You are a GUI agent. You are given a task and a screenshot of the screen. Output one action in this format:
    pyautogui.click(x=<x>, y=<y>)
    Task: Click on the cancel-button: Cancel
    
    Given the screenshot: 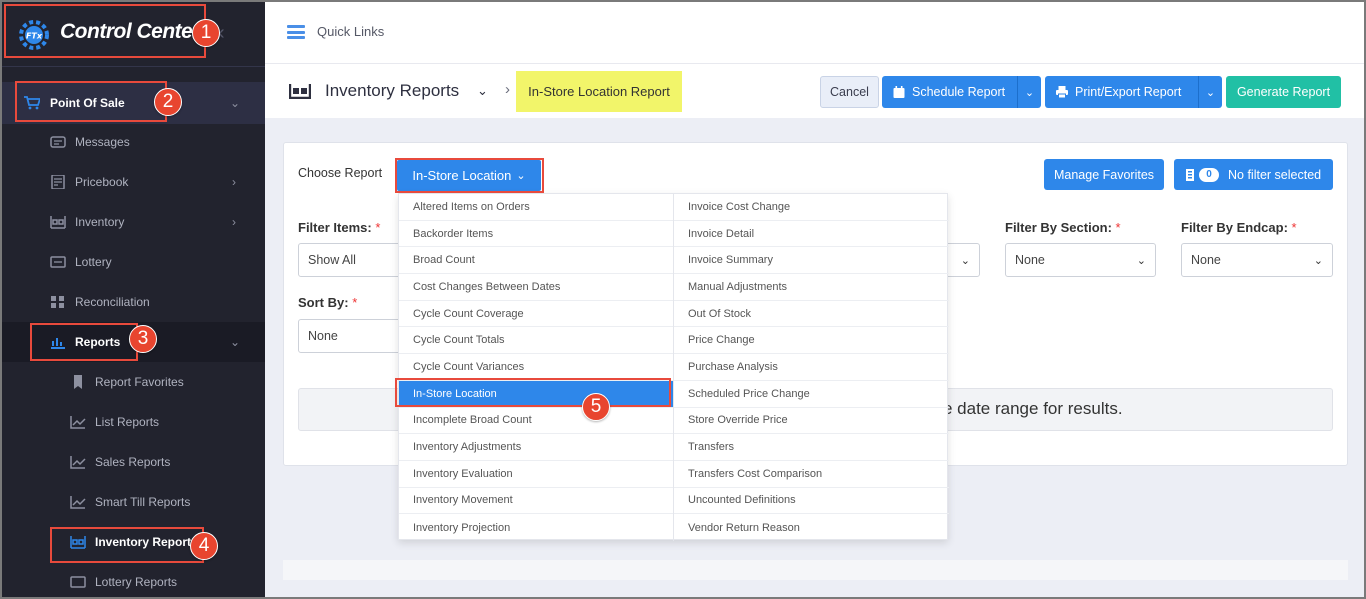 What is the action you would take?
    pyautogui.click(x=849, y=92)
    